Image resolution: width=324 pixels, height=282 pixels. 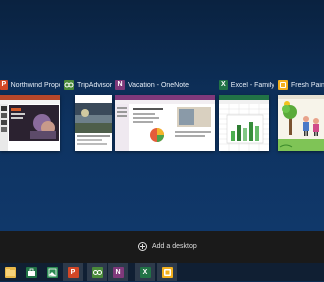 What do you see at coordinates (174, 246) in the screenshot?
I see `add-desktop-label: Add a desktop` at bounding box center [174, 246].